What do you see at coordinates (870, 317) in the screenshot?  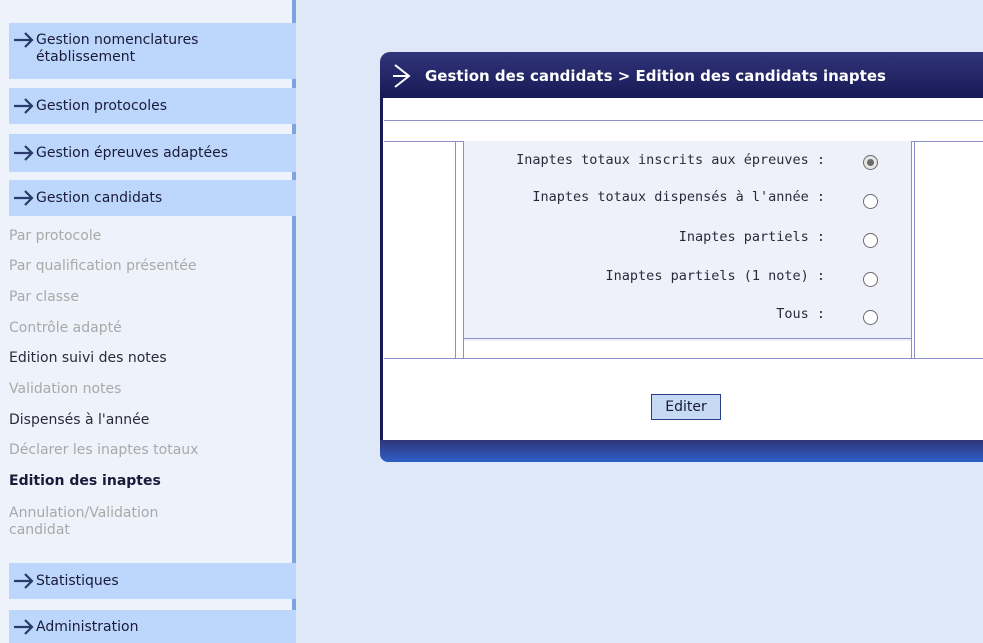 I see `radio-tous` at bounding box center [870, 317].